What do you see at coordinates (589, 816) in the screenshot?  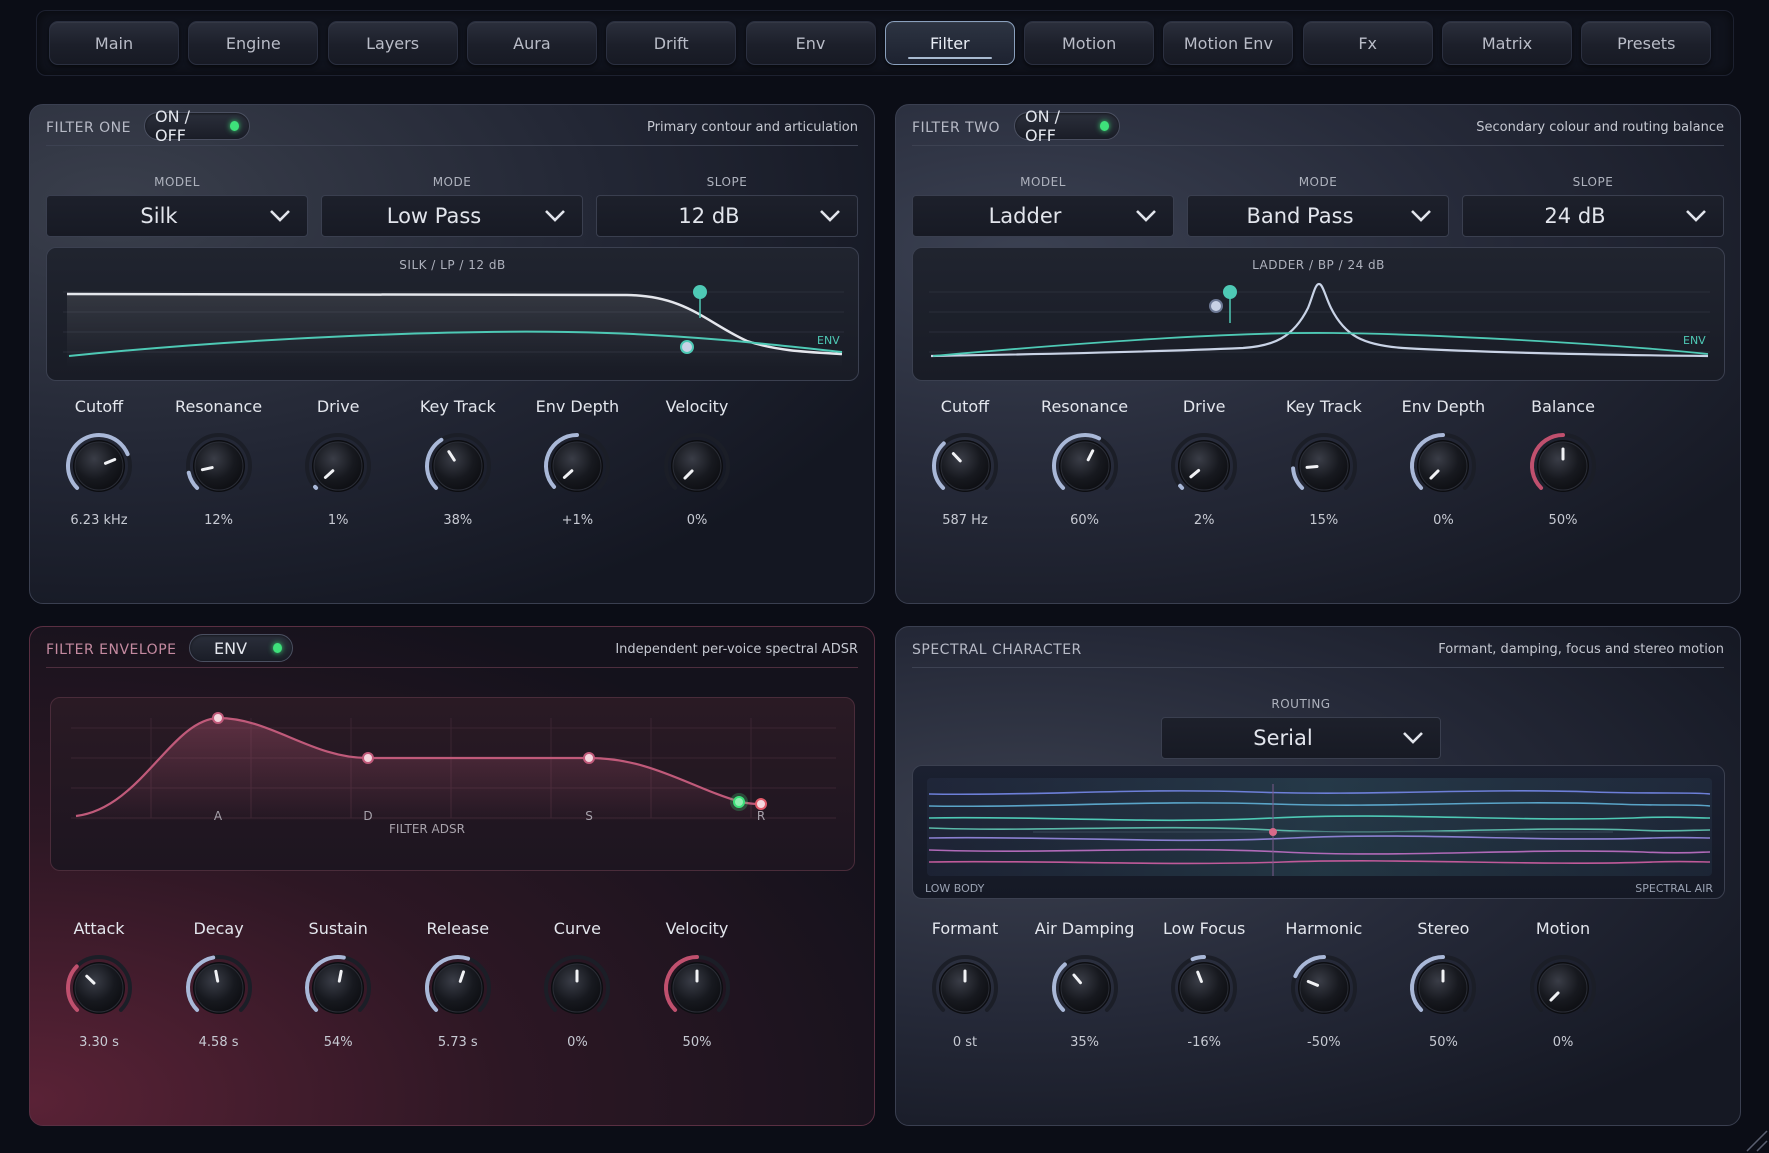 I see `stage-label-s: S` at bounding box center [589, 816].